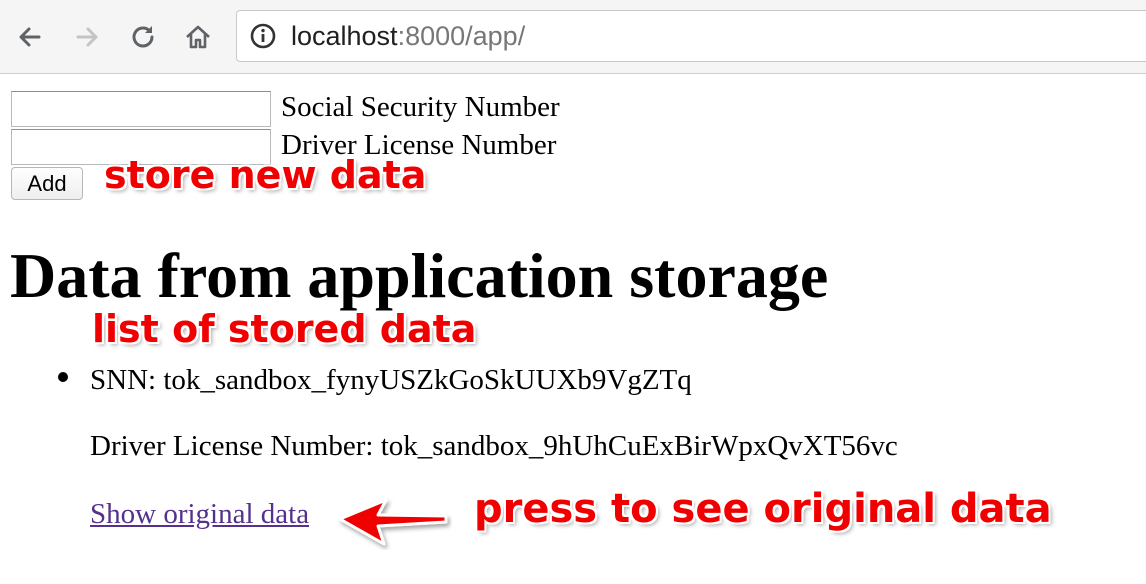 The width and height of the screenshot is (1146, 584). What do you see at coordinates (63, 377) in the screenshot?
I see `bullet-marker` at bounding box center [63, 377].